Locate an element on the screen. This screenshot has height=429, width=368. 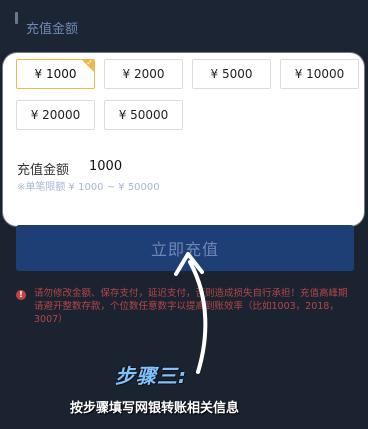
section-marker is located at coordinates (16, 18).